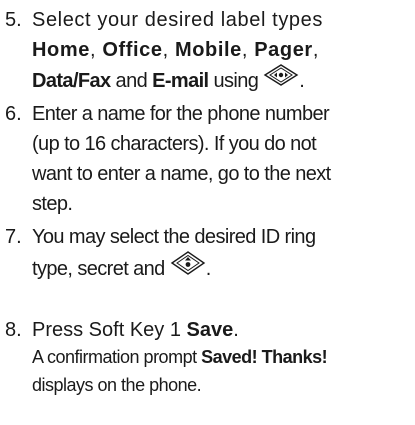 This screenshot has width=415, height=425. Describe the element at coordinates (13, 114) in the screenshot. I see `step-number: 6.` at that location.